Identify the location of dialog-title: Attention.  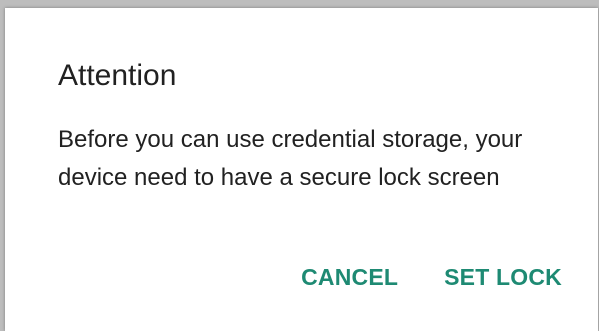
(117, 75).